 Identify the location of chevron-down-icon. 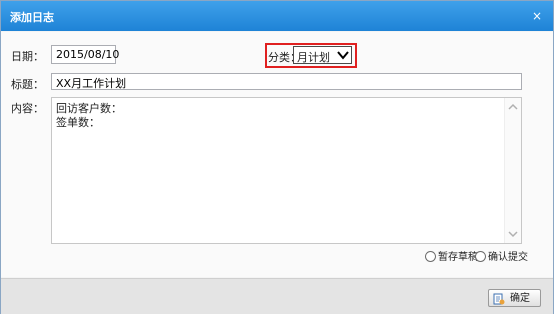
(343, 55).